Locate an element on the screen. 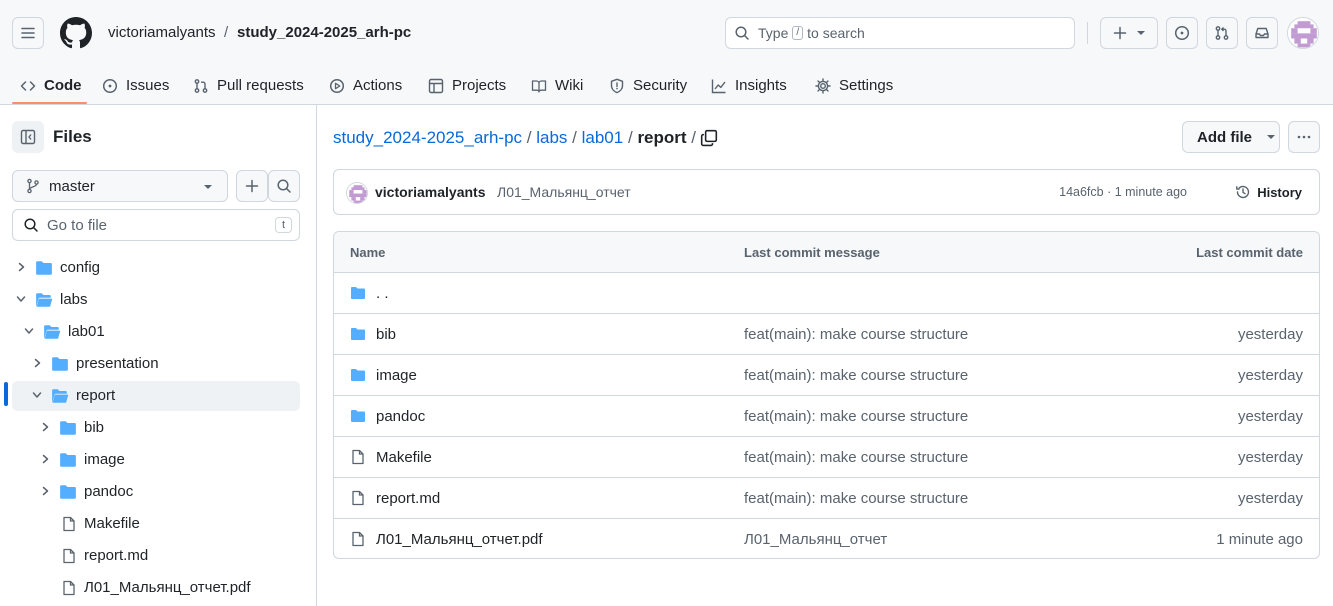 This screenshot has height=606, width=1333. history-button: History is located at coordinates (1268, 192).